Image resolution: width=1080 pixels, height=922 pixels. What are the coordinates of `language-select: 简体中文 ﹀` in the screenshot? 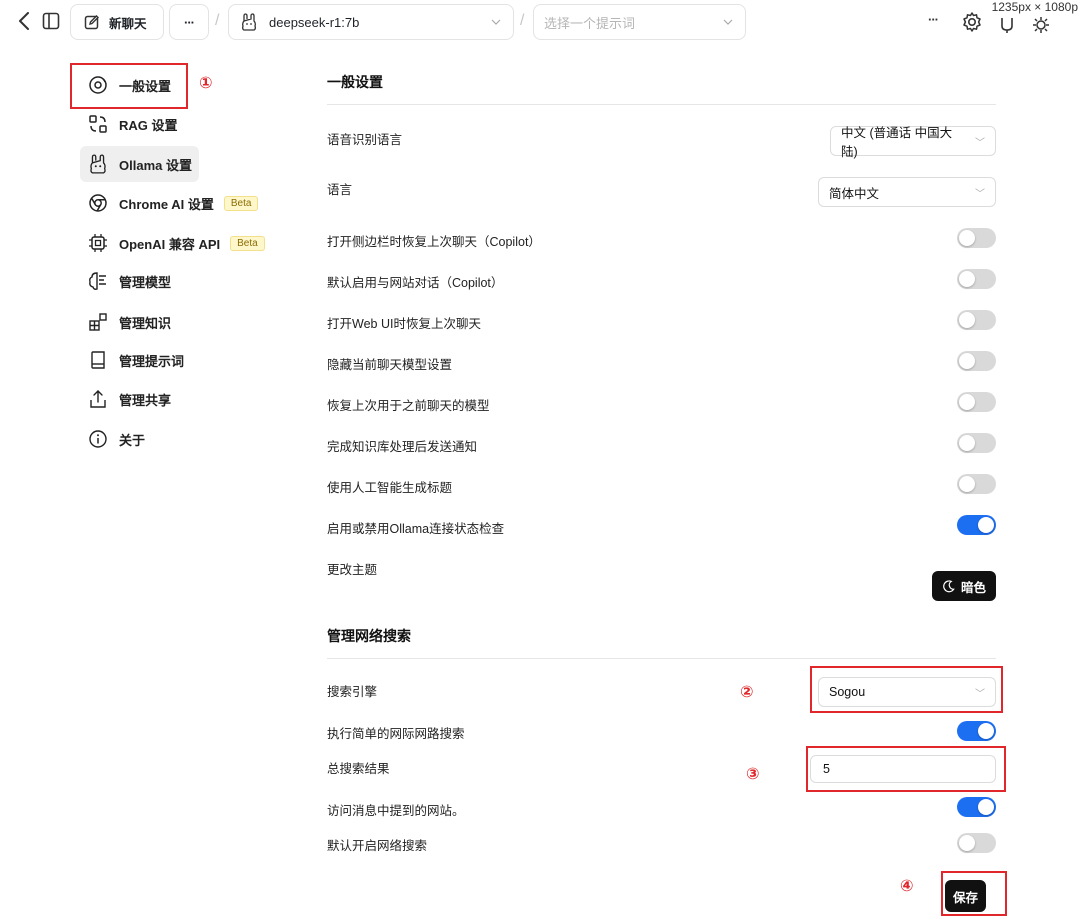 It's located at (907, 192).